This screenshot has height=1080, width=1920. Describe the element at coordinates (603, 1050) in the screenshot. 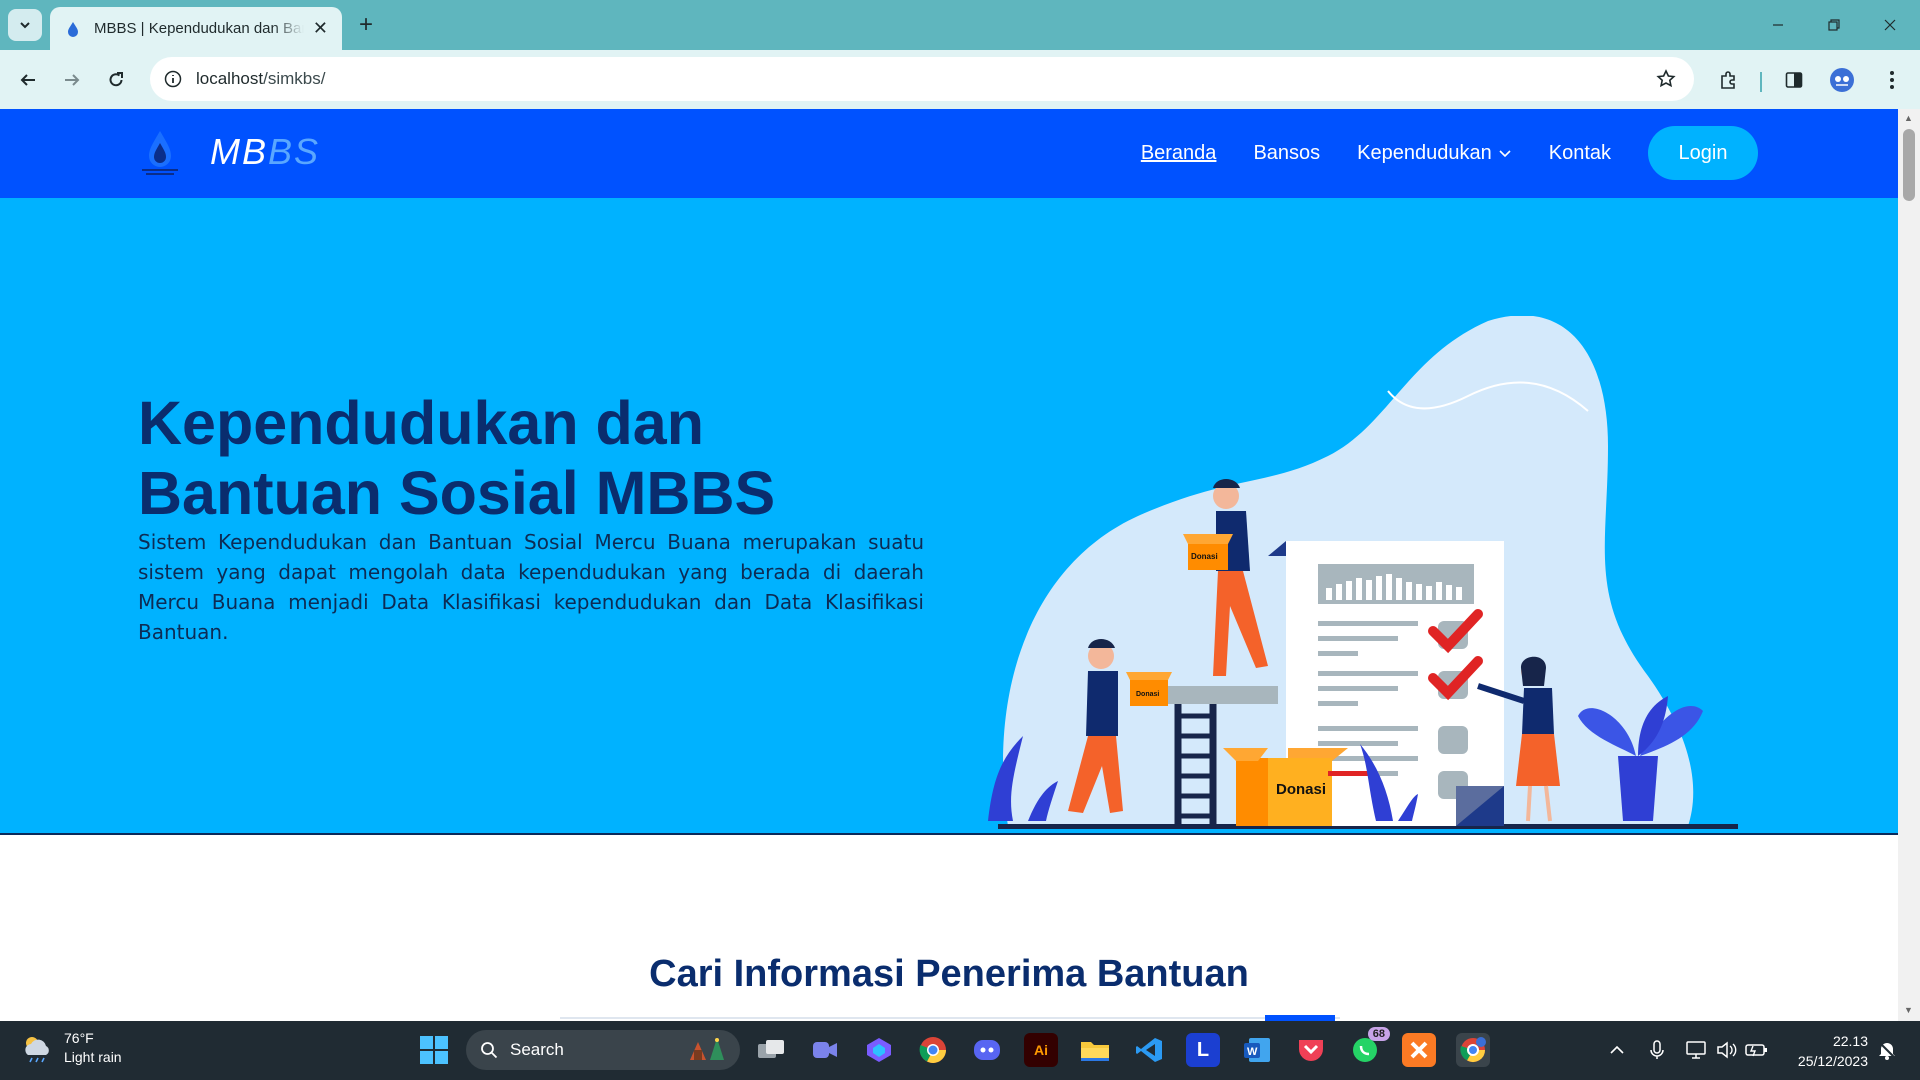

I see `taskbar-search: Search` at that location.